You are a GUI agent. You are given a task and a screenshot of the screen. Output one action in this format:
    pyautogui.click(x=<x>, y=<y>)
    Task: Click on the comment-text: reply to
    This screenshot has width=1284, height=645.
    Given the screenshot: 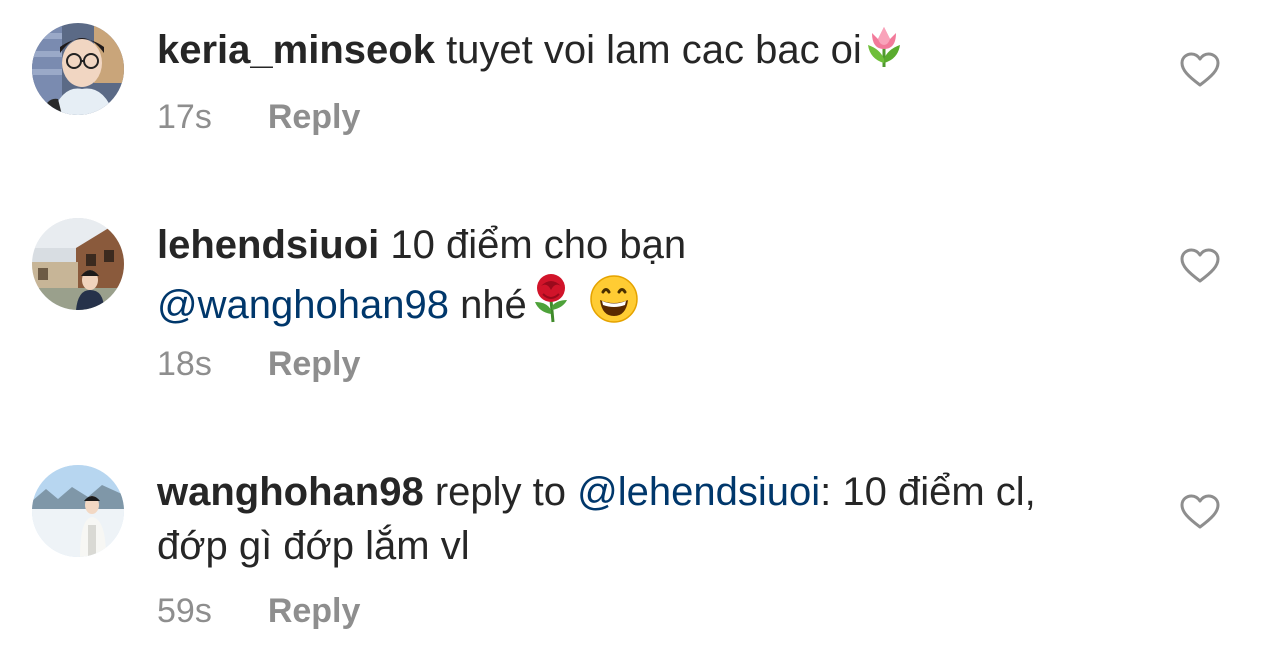 What is the action you would take?
    pyautogui.click(x=500, y=492)
    